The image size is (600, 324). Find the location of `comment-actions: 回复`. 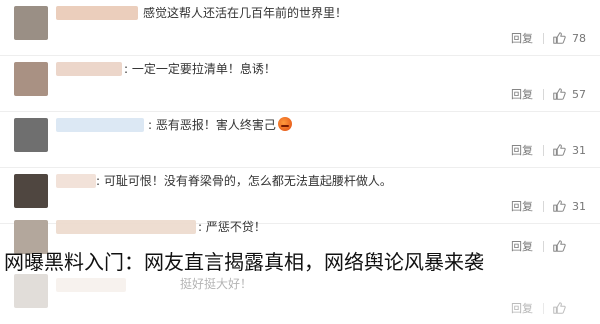

comment-actions: 回复 is located at coordinates (548, 308).